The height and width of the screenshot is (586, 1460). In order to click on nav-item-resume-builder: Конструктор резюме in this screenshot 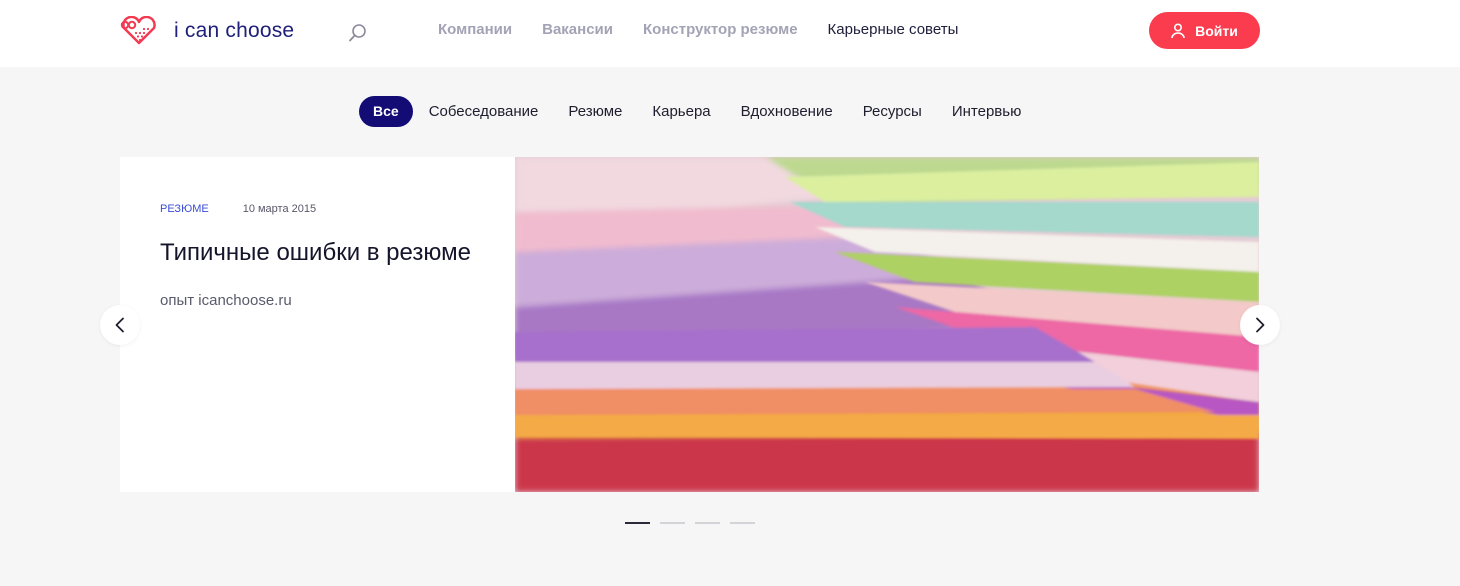, I will do `click(720, 29)`.